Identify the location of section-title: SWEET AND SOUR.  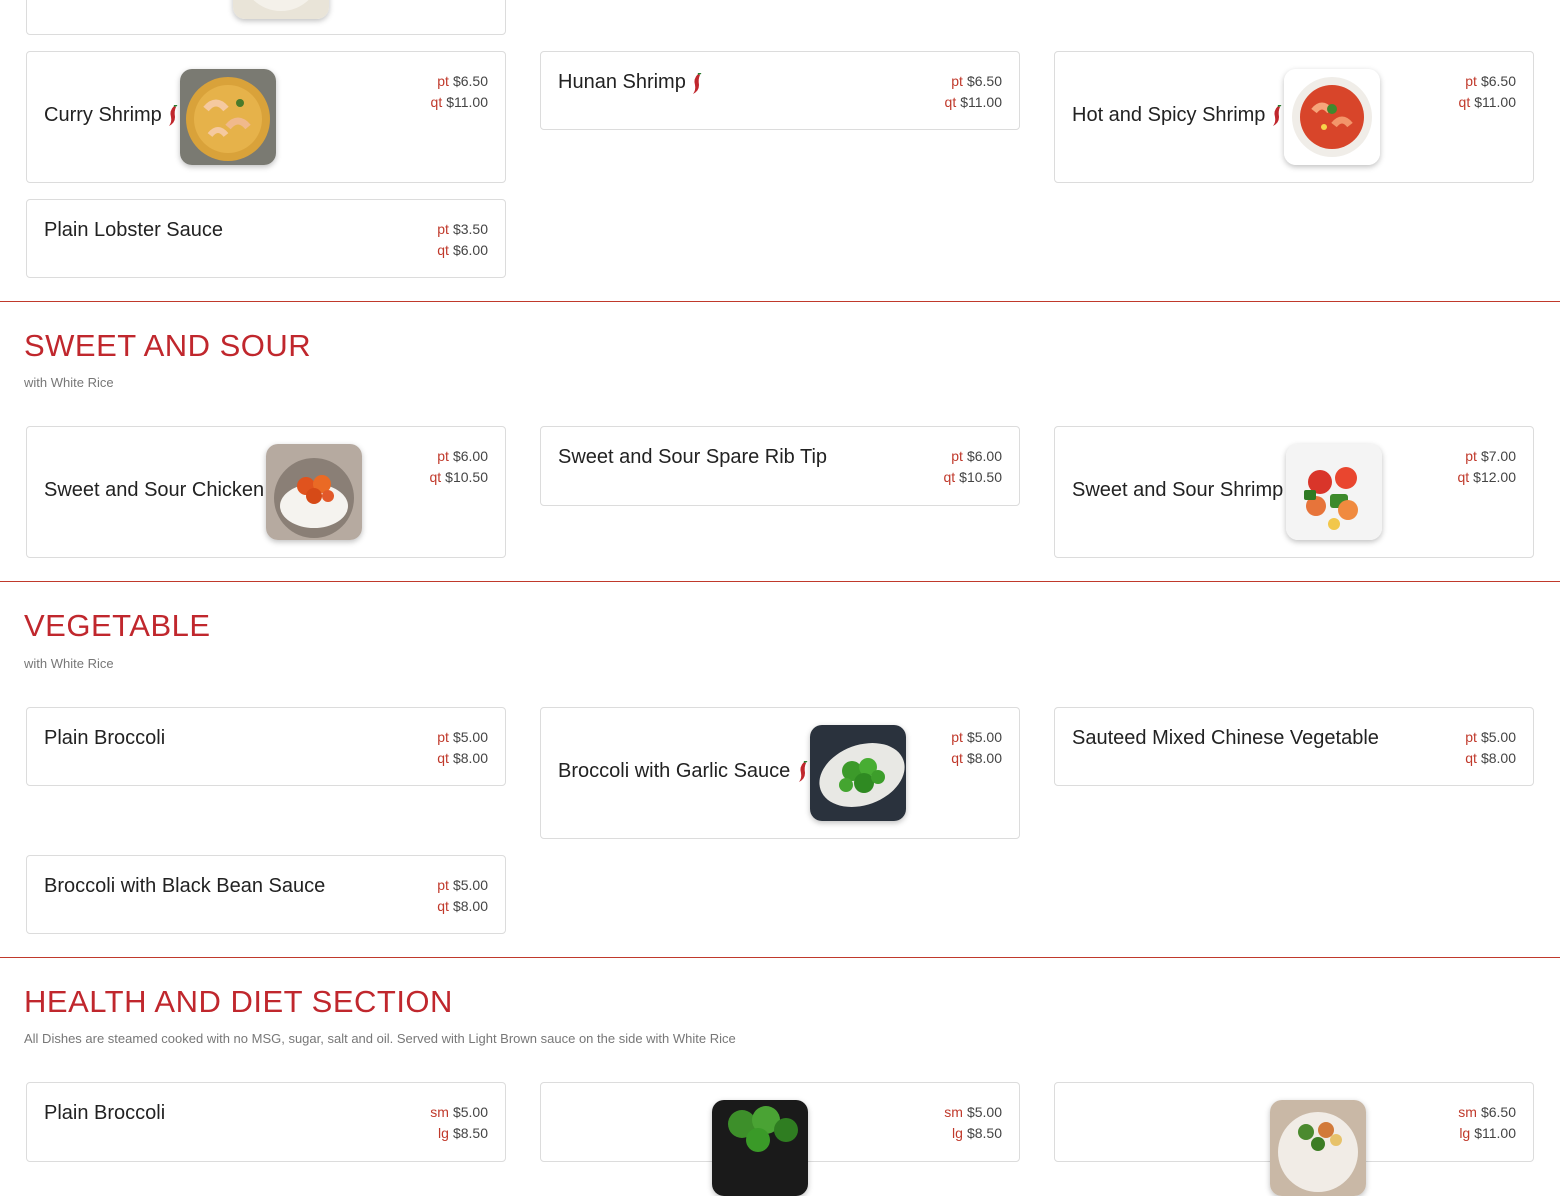
(168, 345).